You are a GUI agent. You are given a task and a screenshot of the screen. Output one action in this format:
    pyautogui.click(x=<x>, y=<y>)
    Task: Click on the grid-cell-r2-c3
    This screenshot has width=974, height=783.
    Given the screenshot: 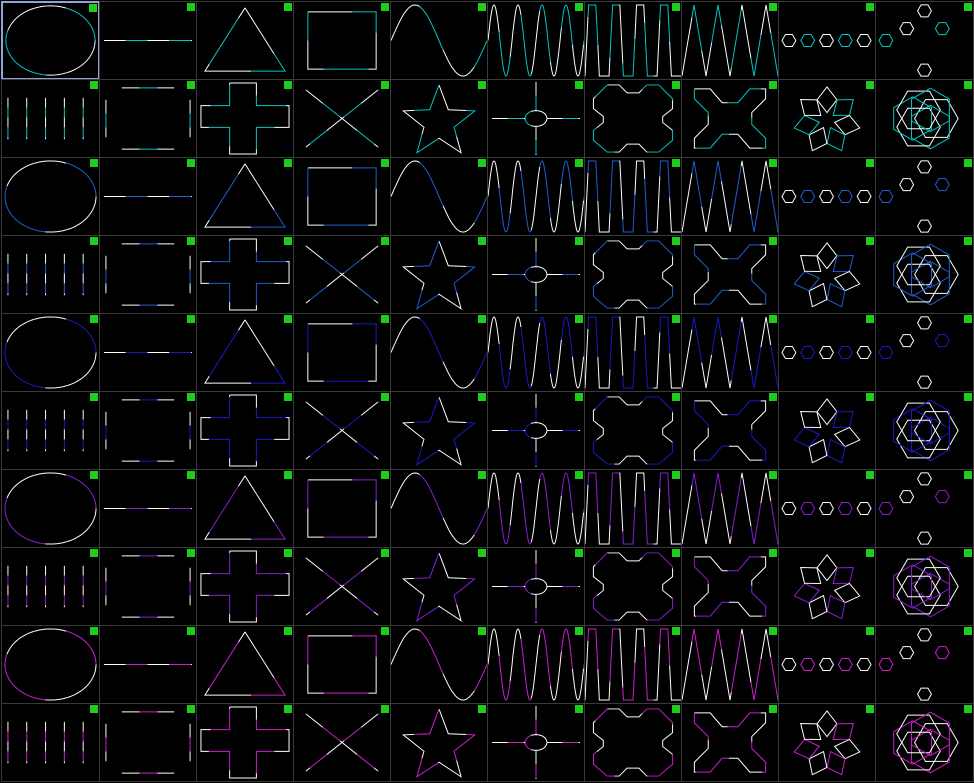 What is the action you would take?
    pyautogui.click(x=342, y=196)
    